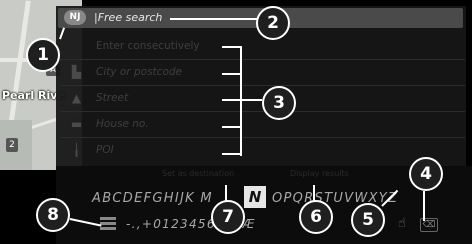 The image size is (472, 244). Describe the element at coordinates (335, 198) in the screenshot. I see `letters-right: OPQRSTUVWXYZ` at that location.